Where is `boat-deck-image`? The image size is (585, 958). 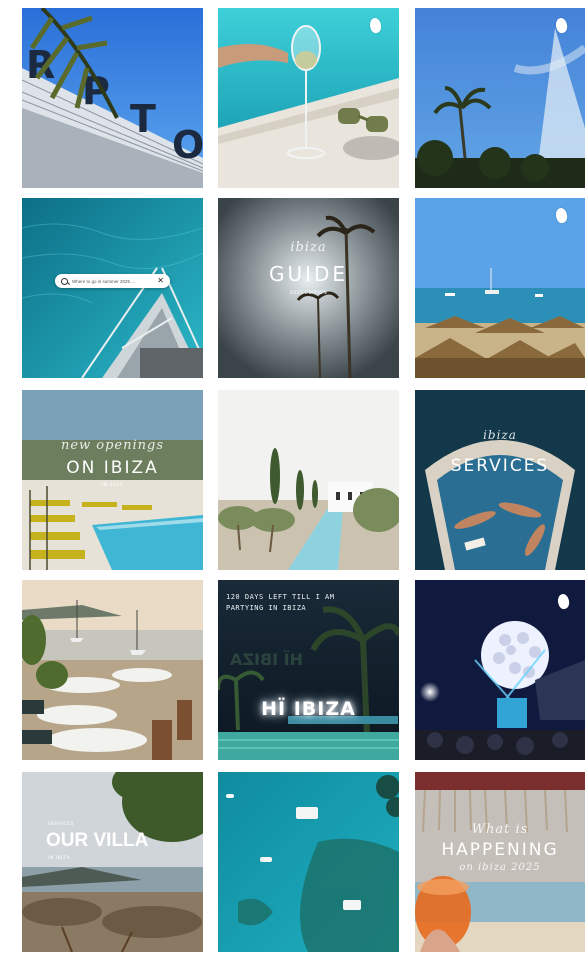 boat-deck-image is located at coordinates (112, 288).